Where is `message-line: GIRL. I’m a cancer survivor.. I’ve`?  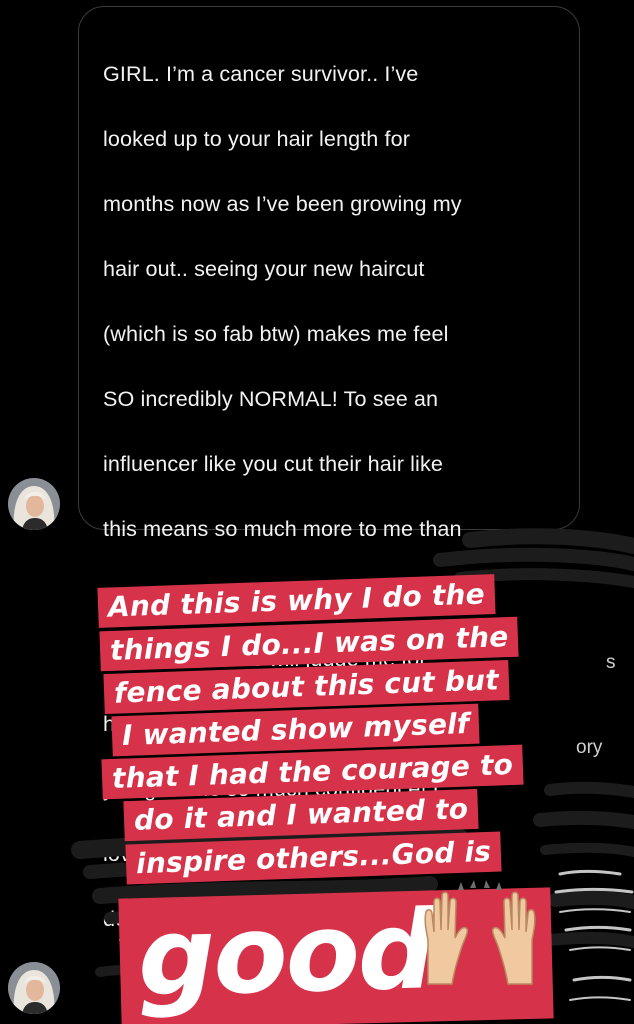 message-line: GIRL. I’m a cancer survivor.. I’ve is located at coordinates (261, 73).